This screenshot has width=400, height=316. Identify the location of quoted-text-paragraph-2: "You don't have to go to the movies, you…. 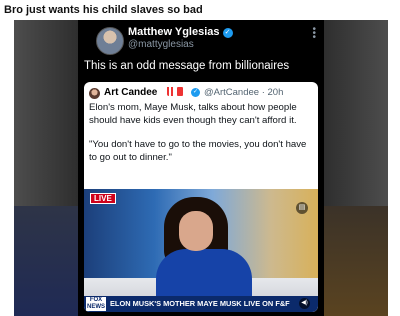
(198, 151).